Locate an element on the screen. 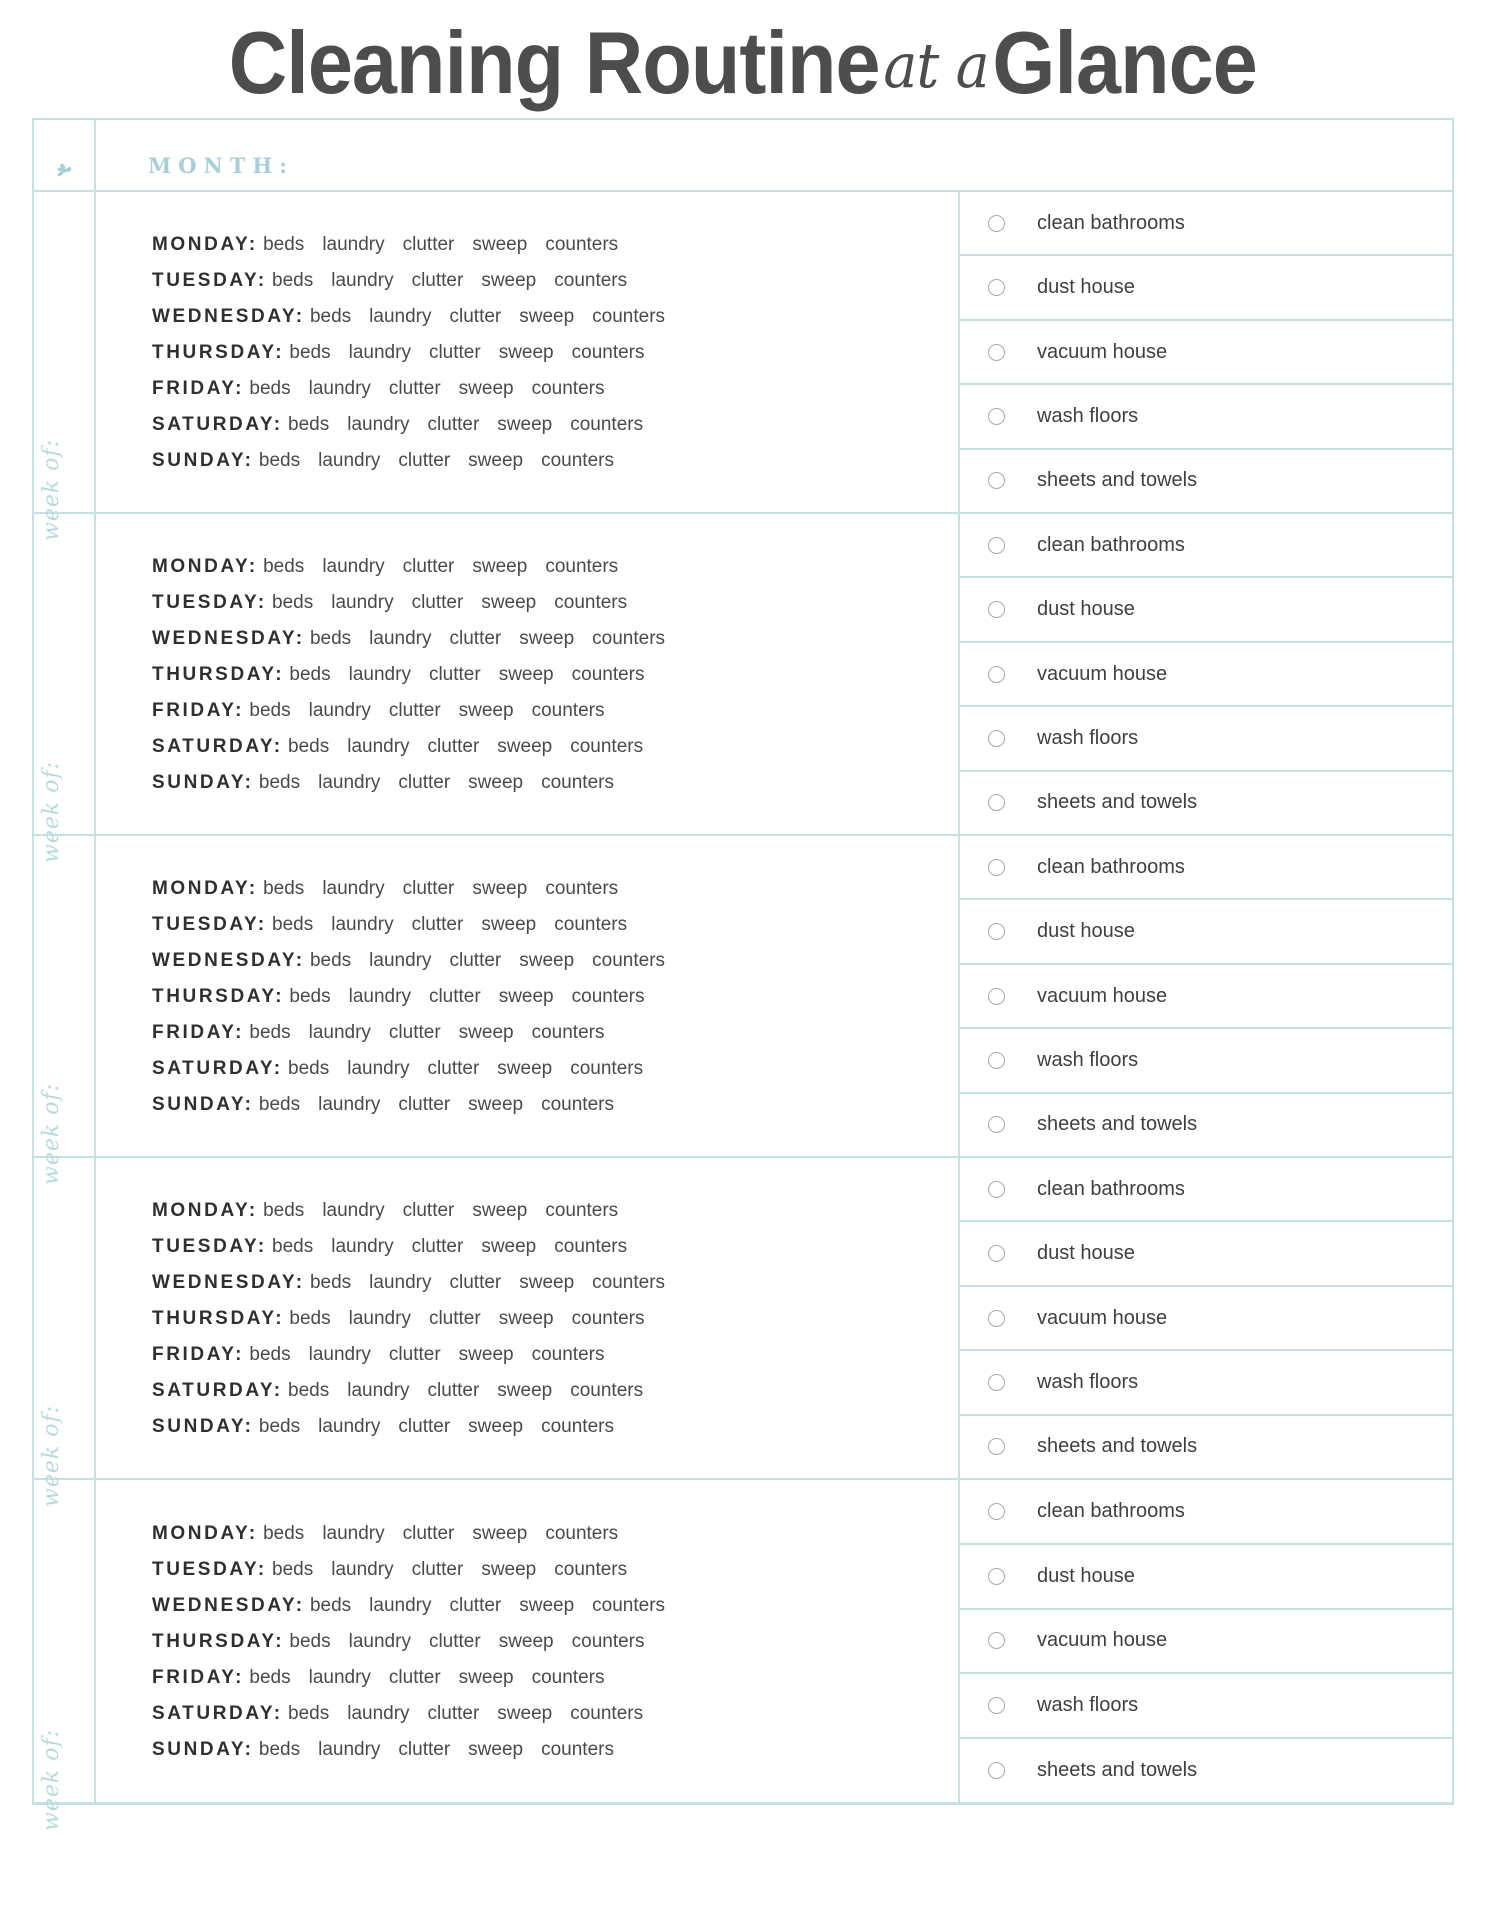 The width and height of the screenshot is (1486, 1920). day-row: SUNDAY: beds laundry clutter sweep counters is located at coordinates (555, 1749).